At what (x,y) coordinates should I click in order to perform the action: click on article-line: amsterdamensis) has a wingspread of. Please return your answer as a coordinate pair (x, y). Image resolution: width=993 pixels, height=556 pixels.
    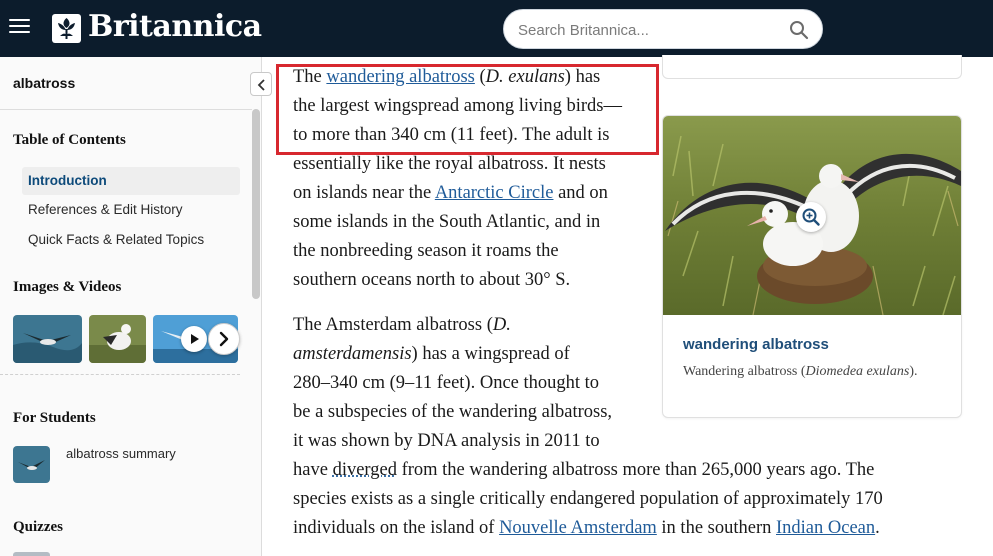
    Looking at the image, I should click on (431, 354).